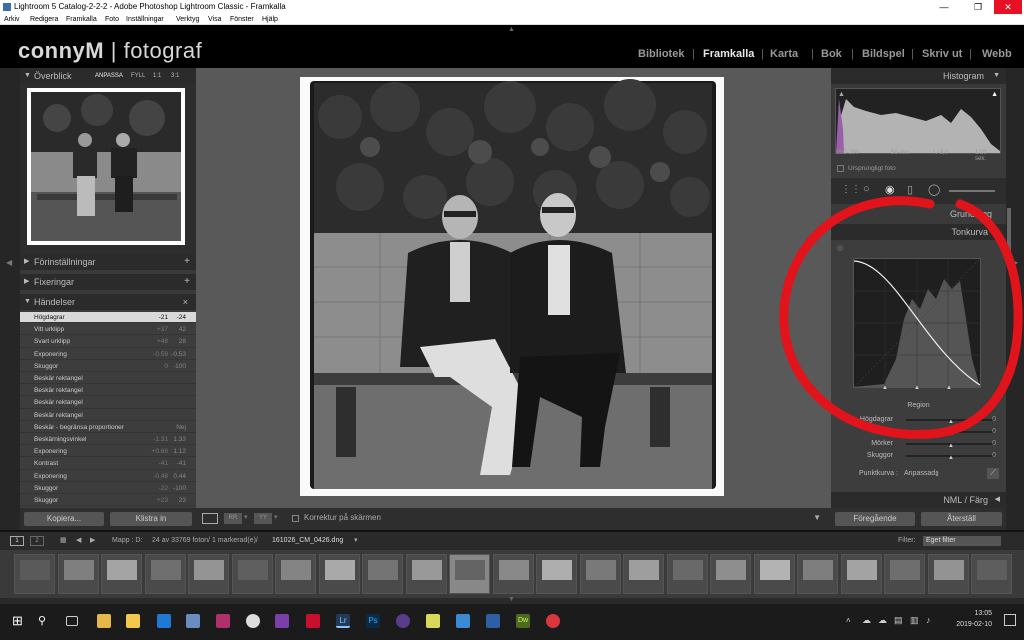 This screenshot has width=1024, height=640. Describe the element at coordinates (210, 518) in the screenshot. I see `loupe-view-icon` at that location.